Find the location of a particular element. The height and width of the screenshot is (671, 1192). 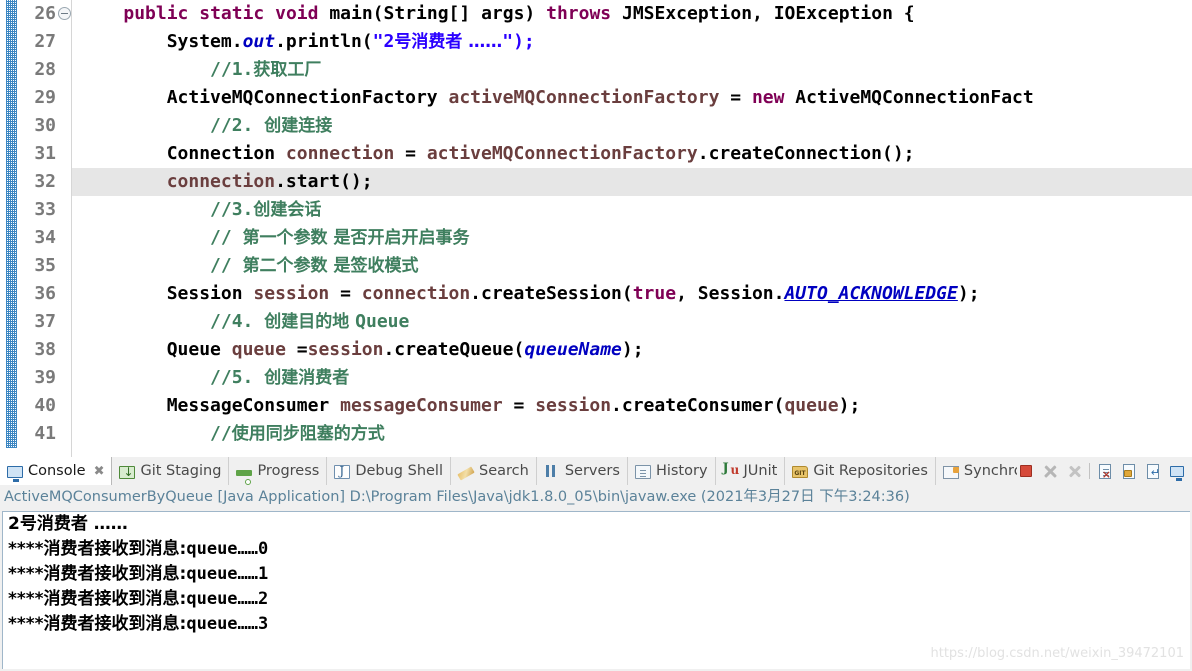

line-number: 33 is located at coordinates (45, 209).